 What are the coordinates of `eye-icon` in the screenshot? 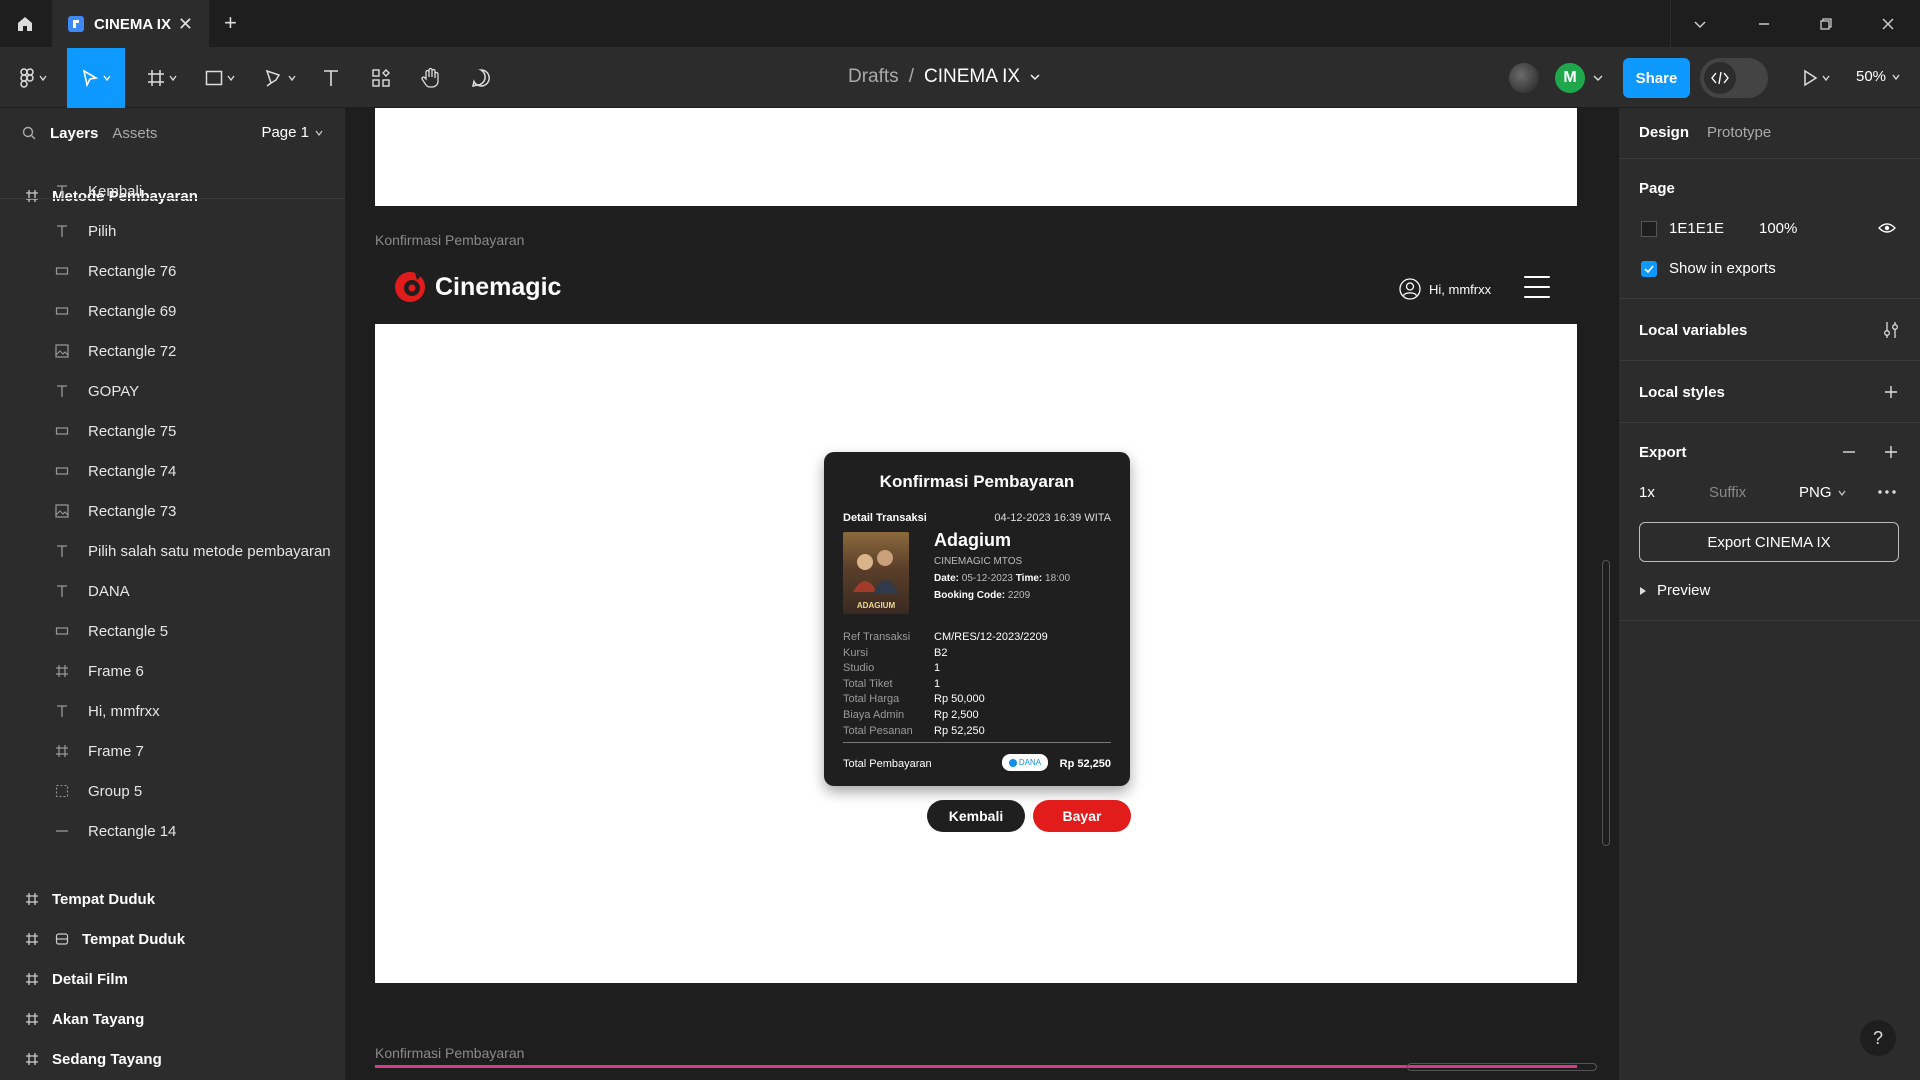 It's located at (1887, 228).